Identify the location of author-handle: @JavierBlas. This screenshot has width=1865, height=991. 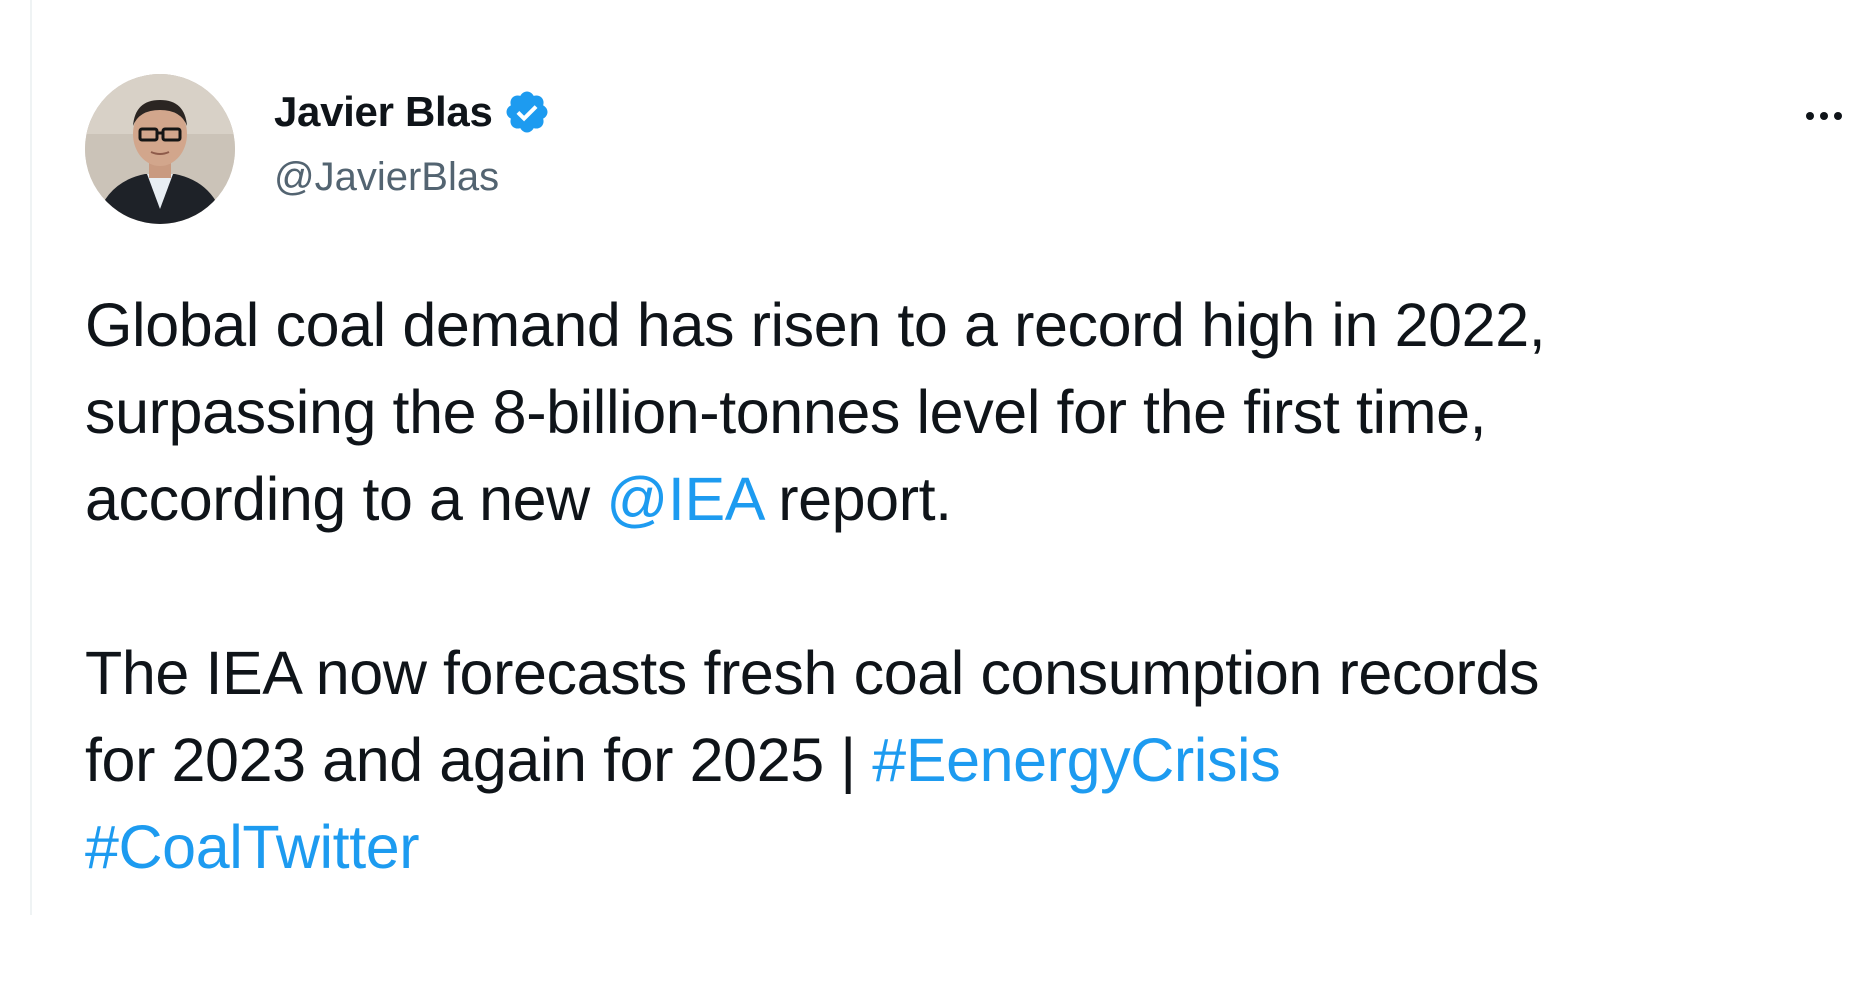
(386, 177).